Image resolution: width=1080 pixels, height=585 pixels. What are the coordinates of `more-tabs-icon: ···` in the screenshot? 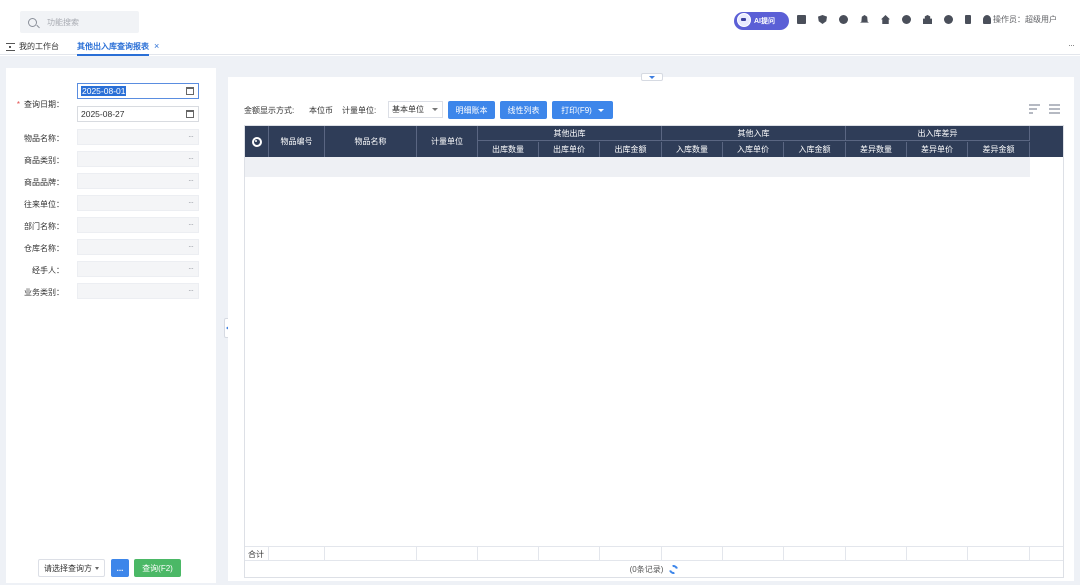 It's located at (1071, 45).